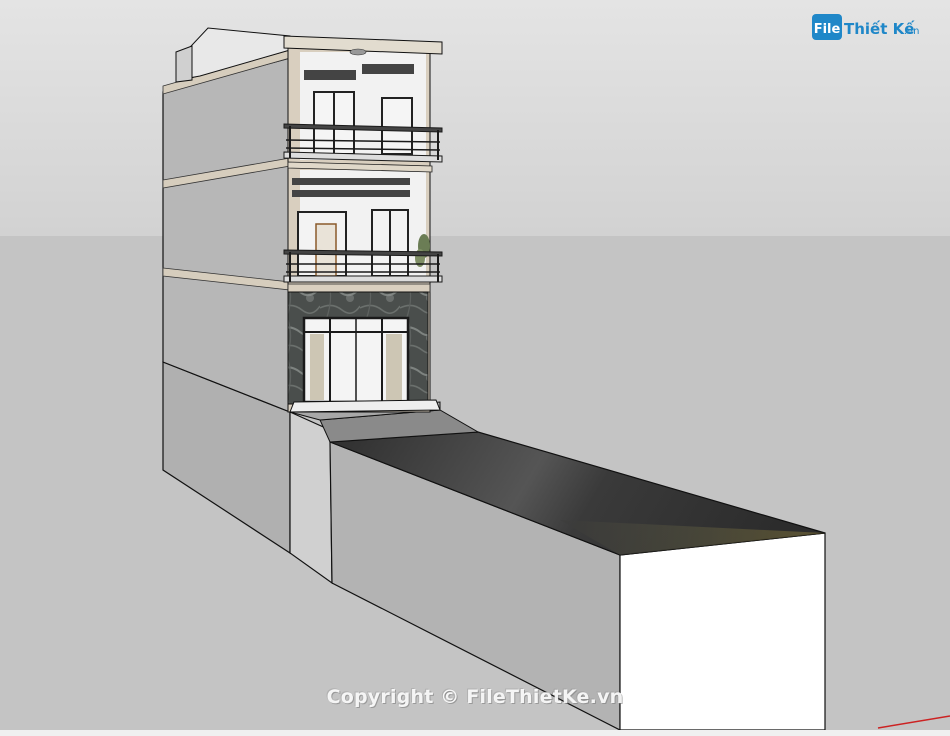  What do you see at coordinates (827, 29) in the screenshot?
I see `logo-file-text: File` at bounding box center [827, 29].